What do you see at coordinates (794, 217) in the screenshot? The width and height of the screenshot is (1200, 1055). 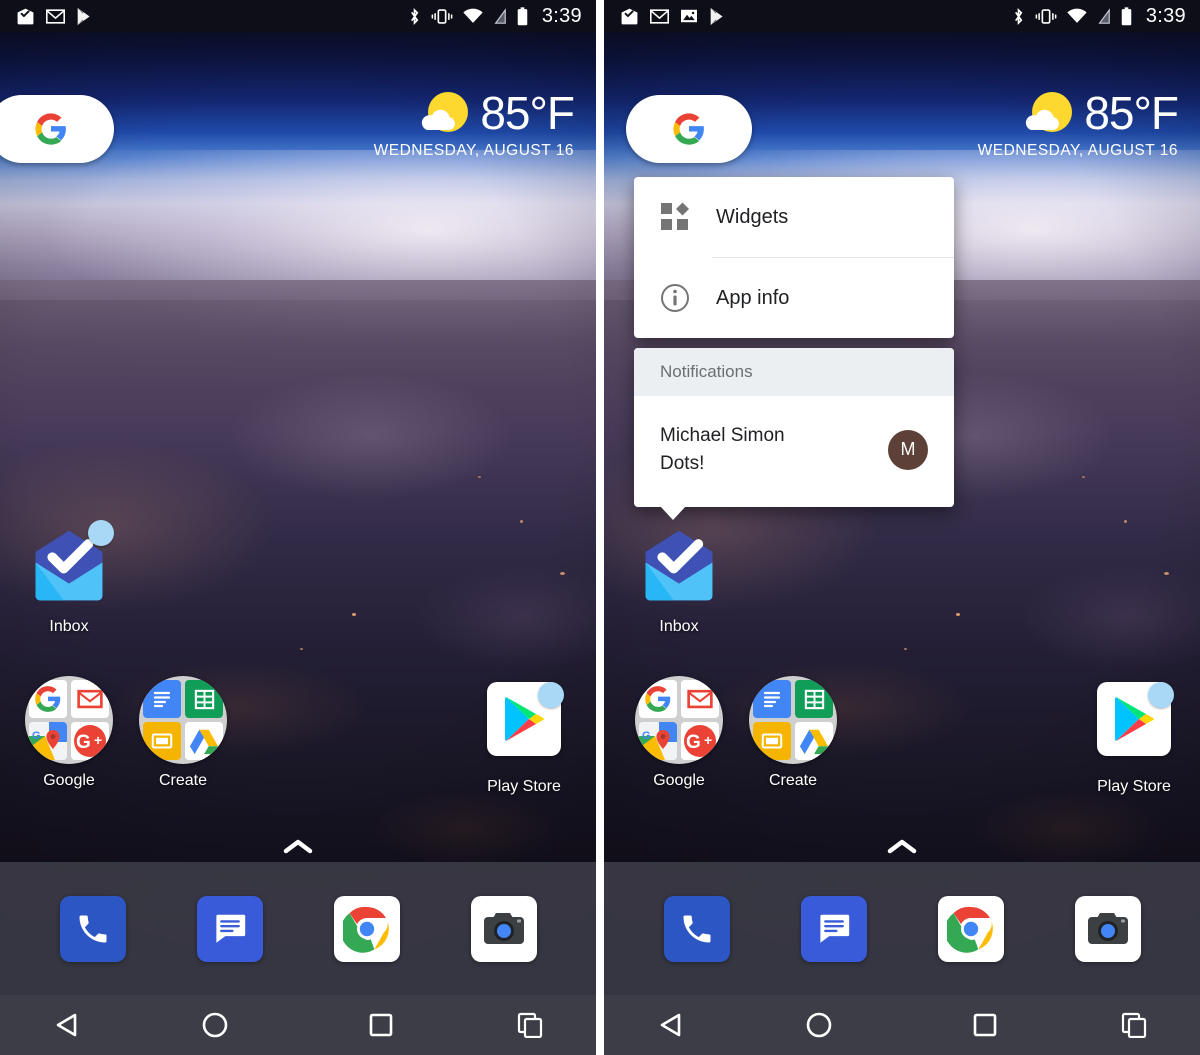 I see `menu-item-widgets: Widgets` at bounding box center [794, 217].